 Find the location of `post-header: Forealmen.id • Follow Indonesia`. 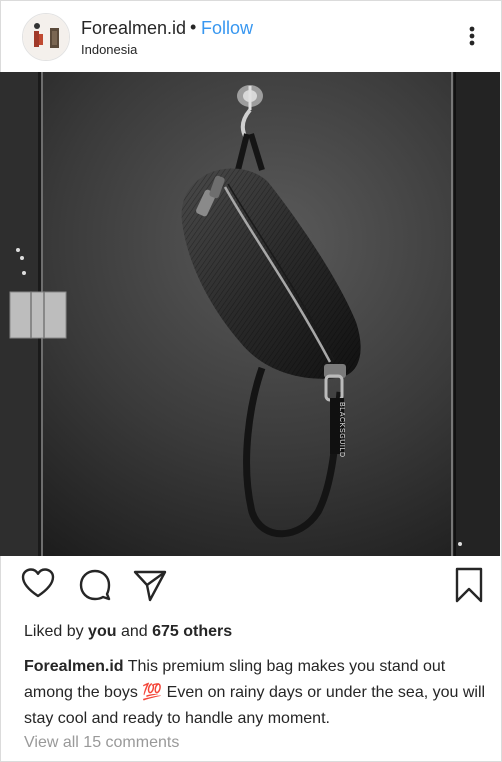

post-header: Forealmen.id • Follow Indonesia is located at coordinates (250, 36).